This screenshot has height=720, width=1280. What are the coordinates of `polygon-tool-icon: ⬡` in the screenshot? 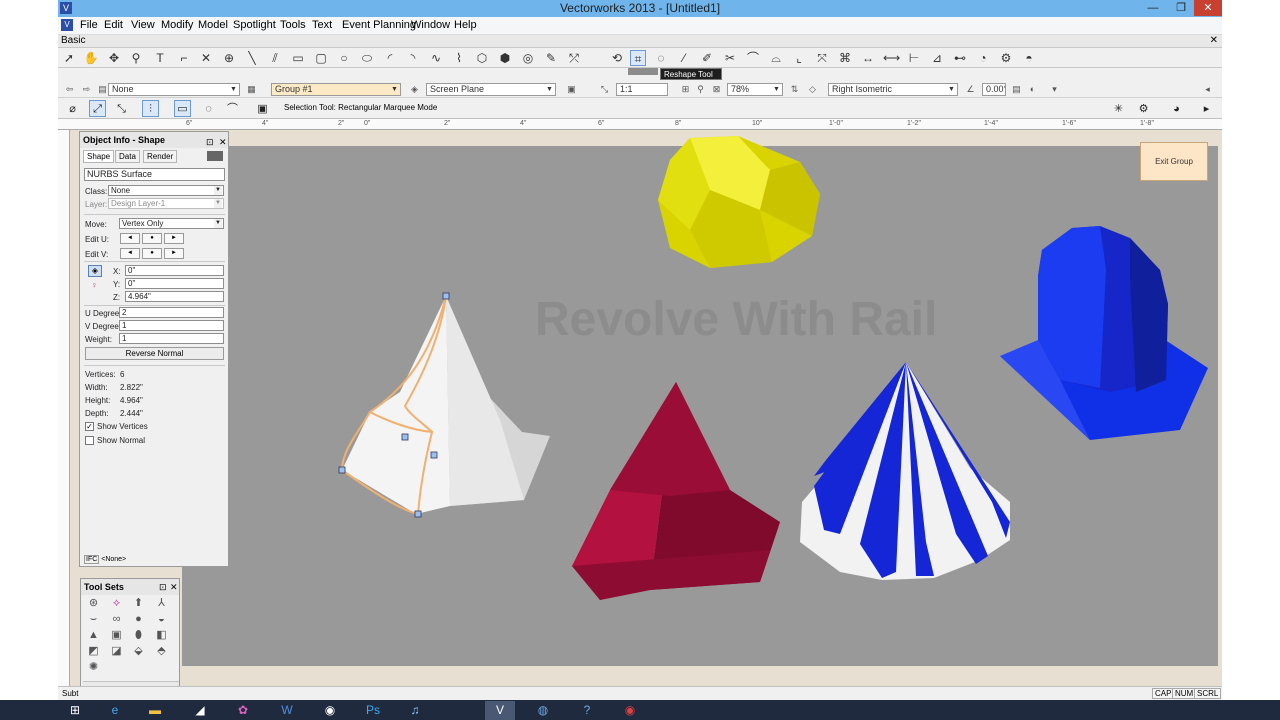 It's located at (482, 58).